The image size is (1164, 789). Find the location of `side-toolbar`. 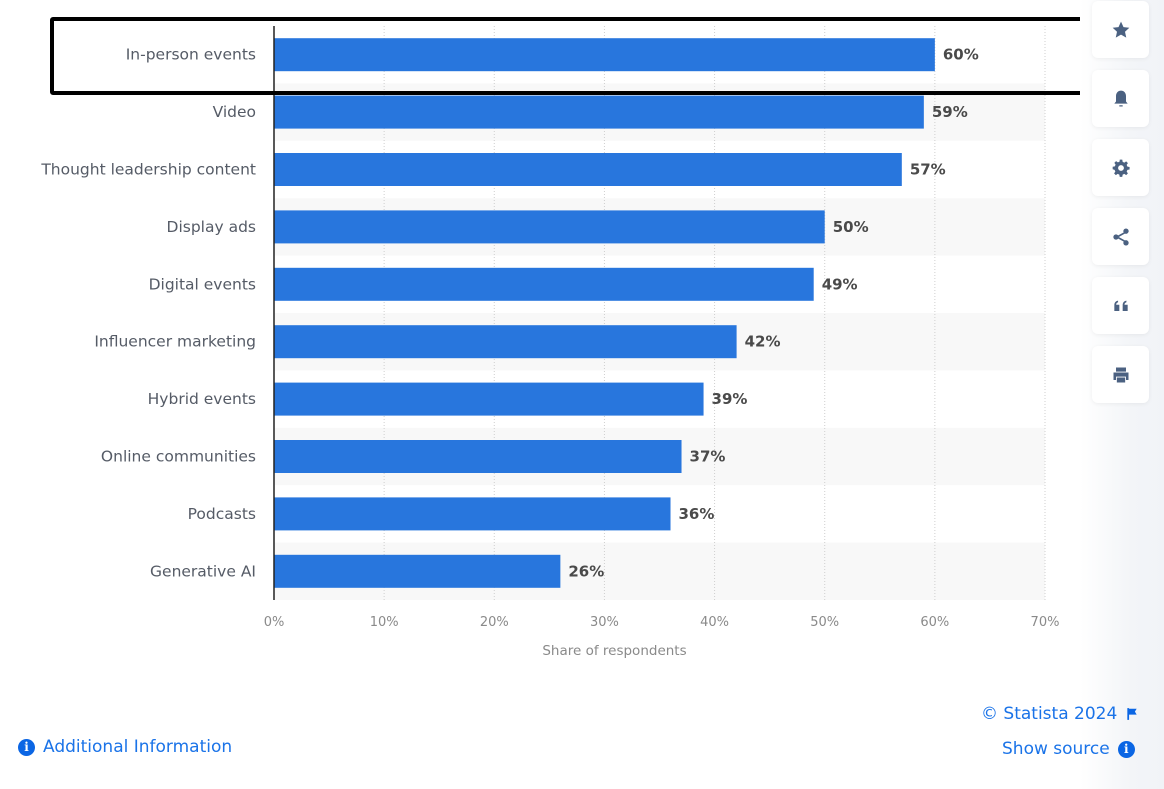

side-toolbar is located at coordinates (1122, 394).